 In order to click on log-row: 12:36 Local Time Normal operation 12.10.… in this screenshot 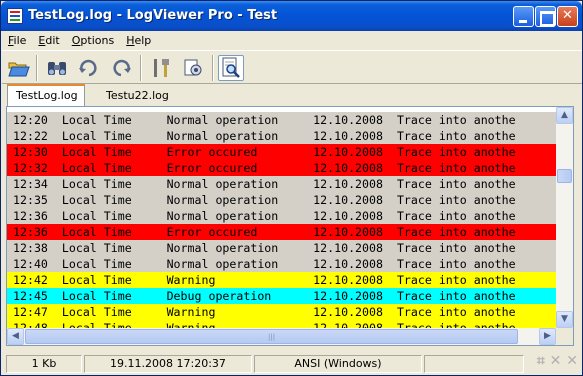, I will do `click(282, 216)`.